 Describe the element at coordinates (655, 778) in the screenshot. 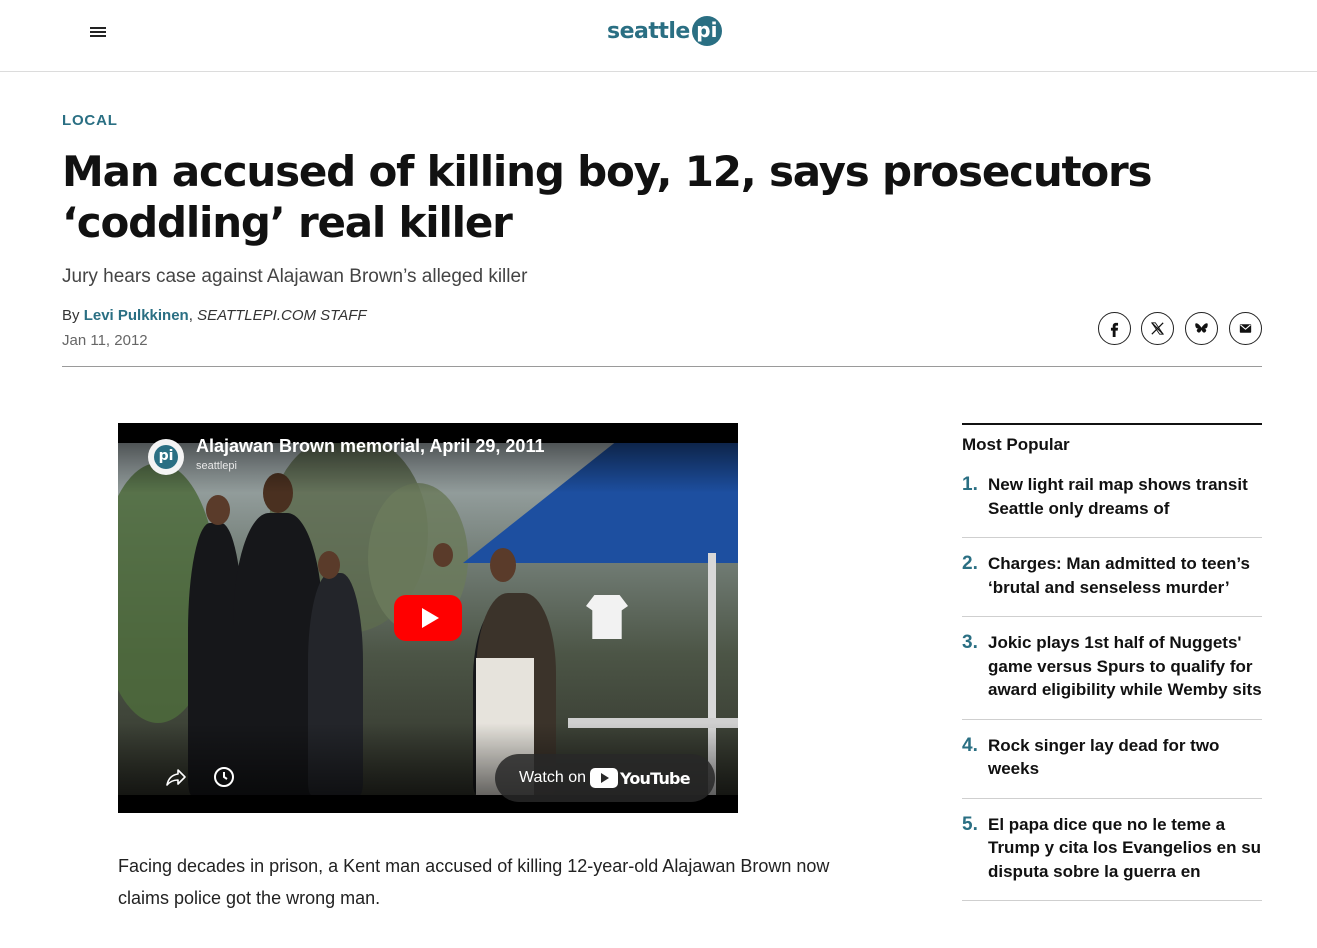

I see `youtube-wordmark: YouTube` at that location.